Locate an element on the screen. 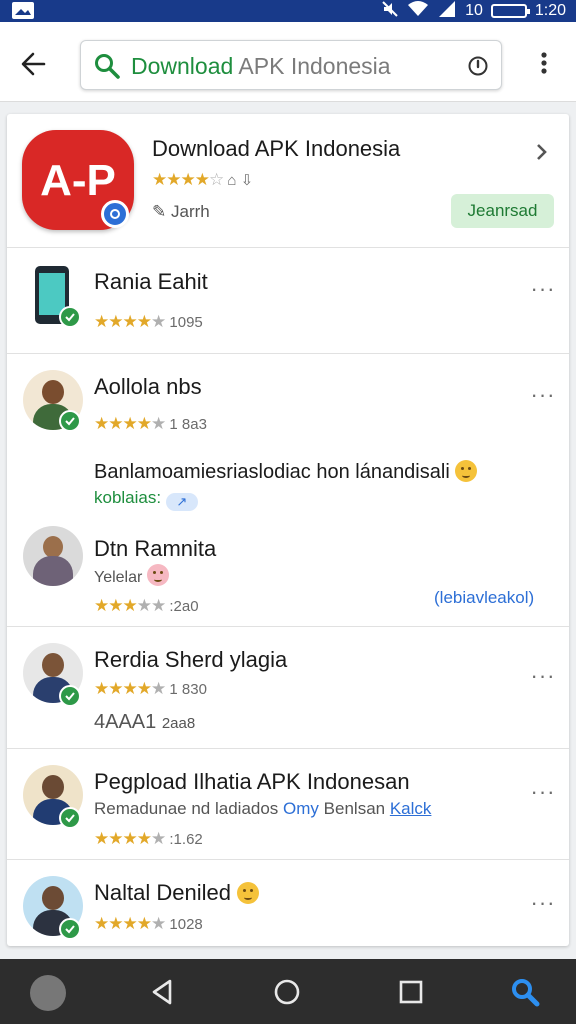  nav-recents-icon is located at coordinates (411, 992).